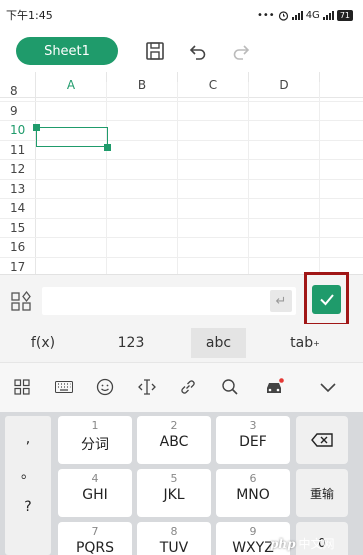  Describe the element at coordinates (174, 425) in the screenshot. I see `key-2-num: 2` at that location.